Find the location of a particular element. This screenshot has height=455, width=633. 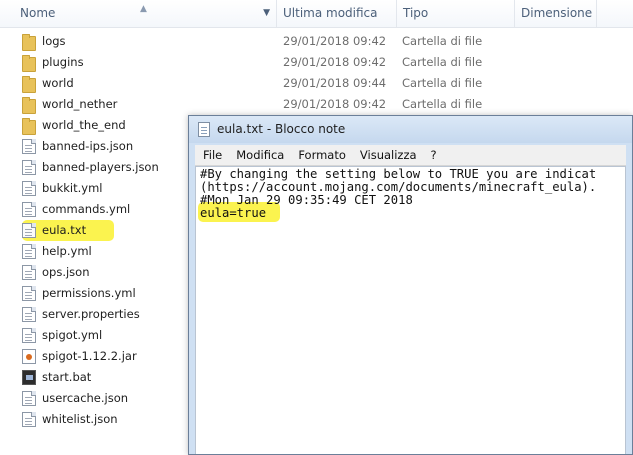

file-name: spigot.yml is located at coordinates (72, 335).